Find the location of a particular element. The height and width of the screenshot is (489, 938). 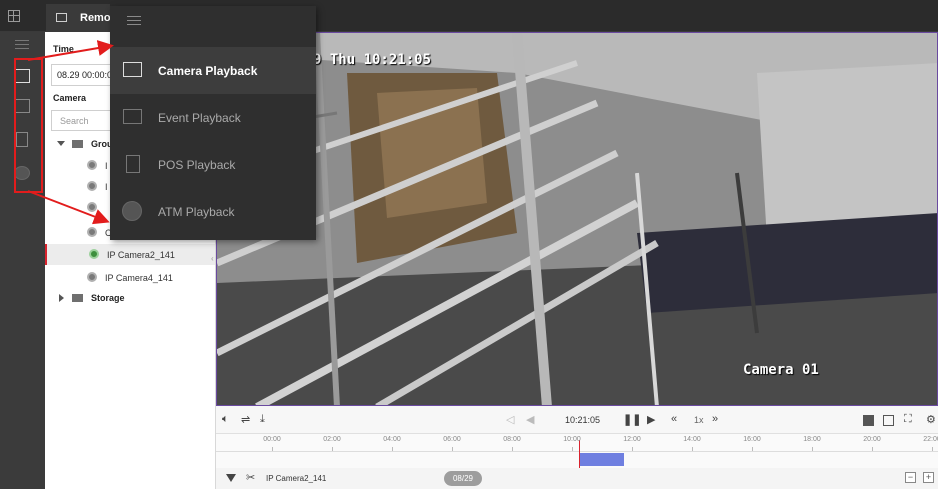

timeline-tick-label: 04:00 is located at coordinates (392, 439).